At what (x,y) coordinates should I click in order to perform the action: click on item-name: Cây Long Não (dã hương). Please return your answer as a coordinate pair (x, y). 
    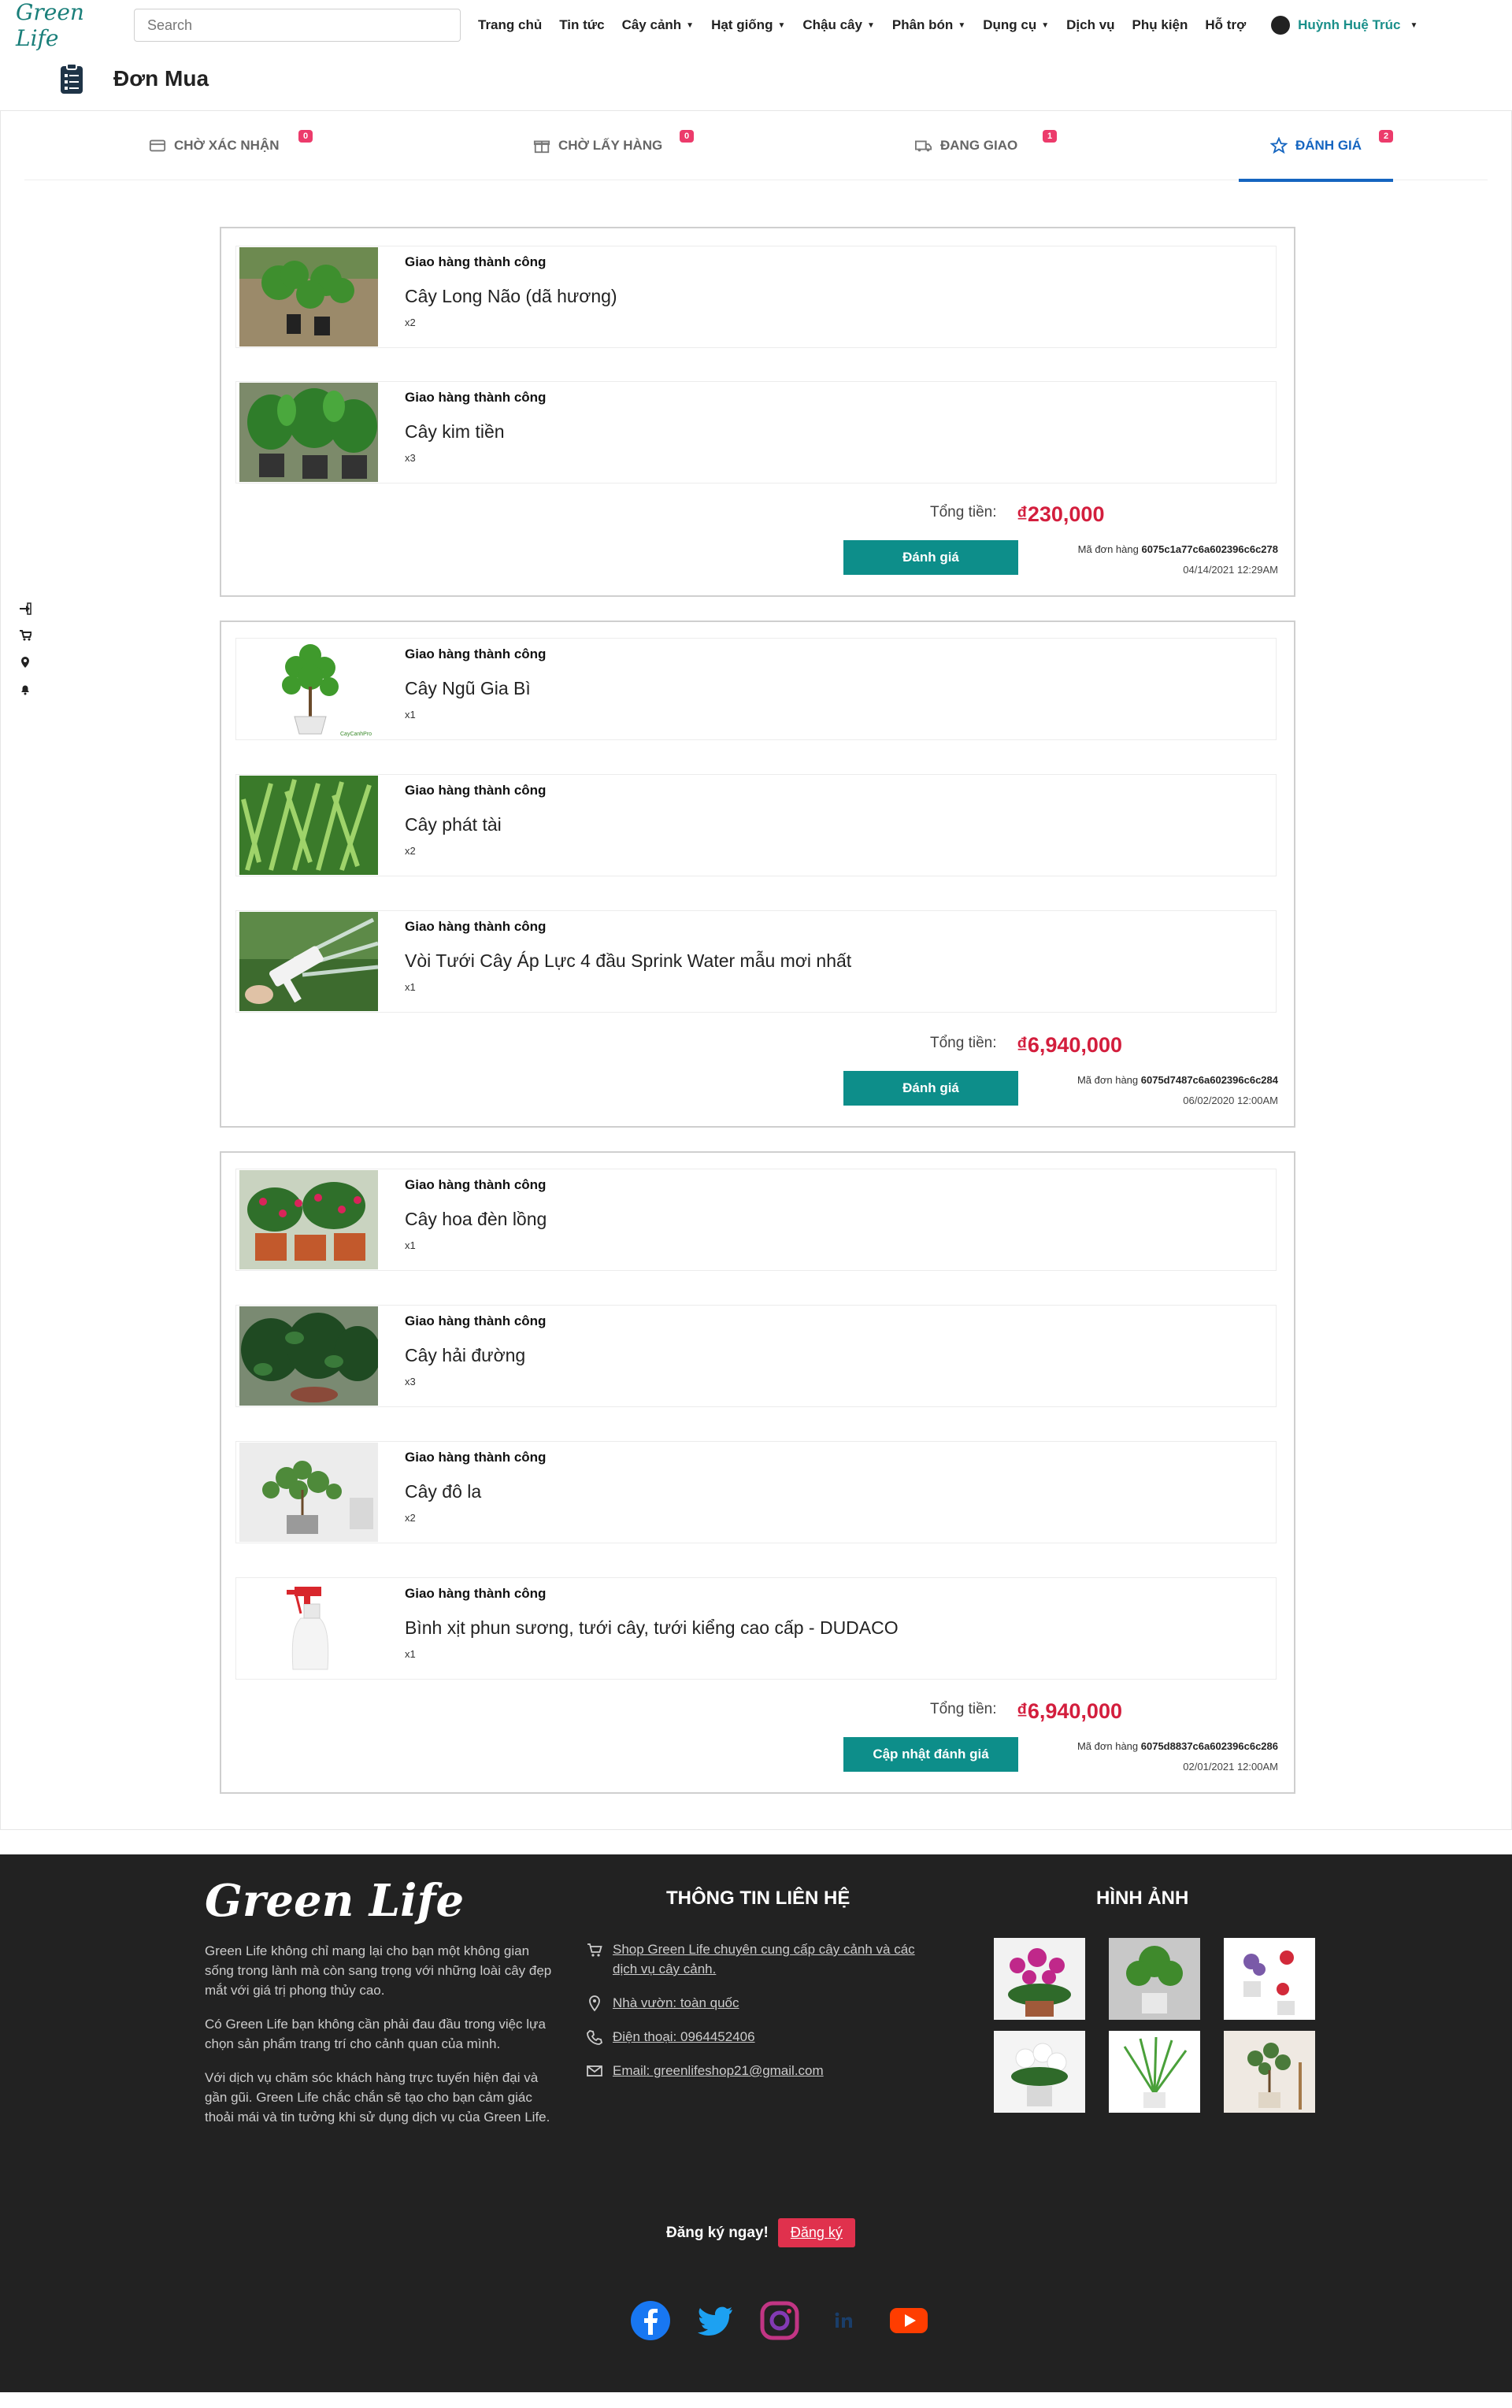
    Looking at the image, I should click on (511, 296).